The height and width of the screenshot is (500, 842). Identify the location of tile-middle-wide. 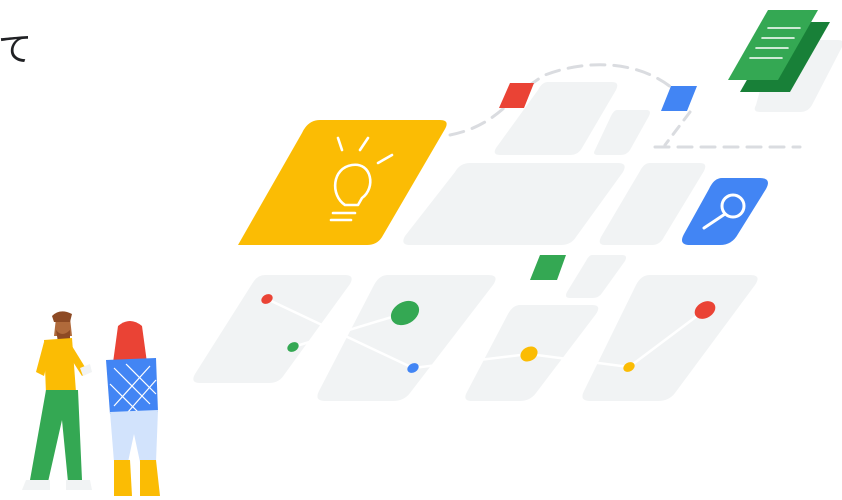
(514, 204).